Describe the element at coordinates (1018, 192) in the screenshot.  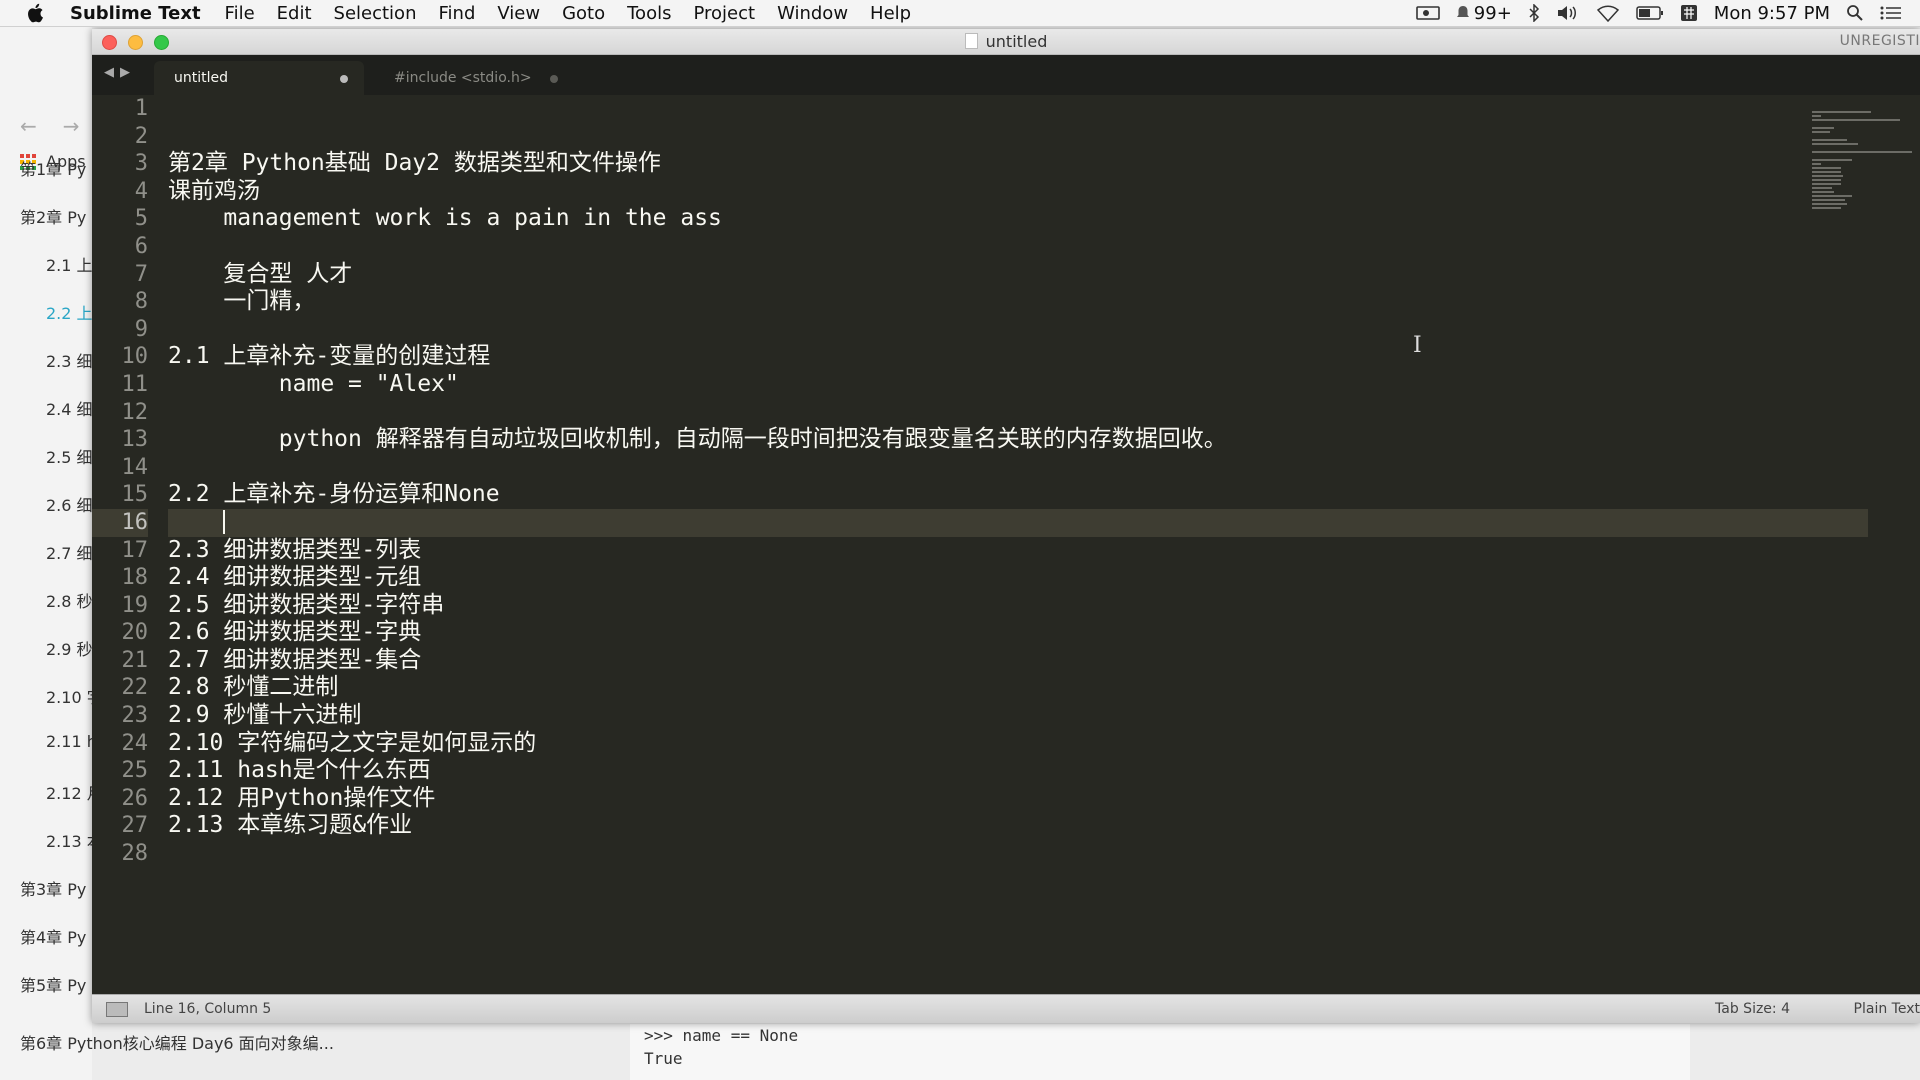
I see `code-line: 课前鸡汤` at that location.